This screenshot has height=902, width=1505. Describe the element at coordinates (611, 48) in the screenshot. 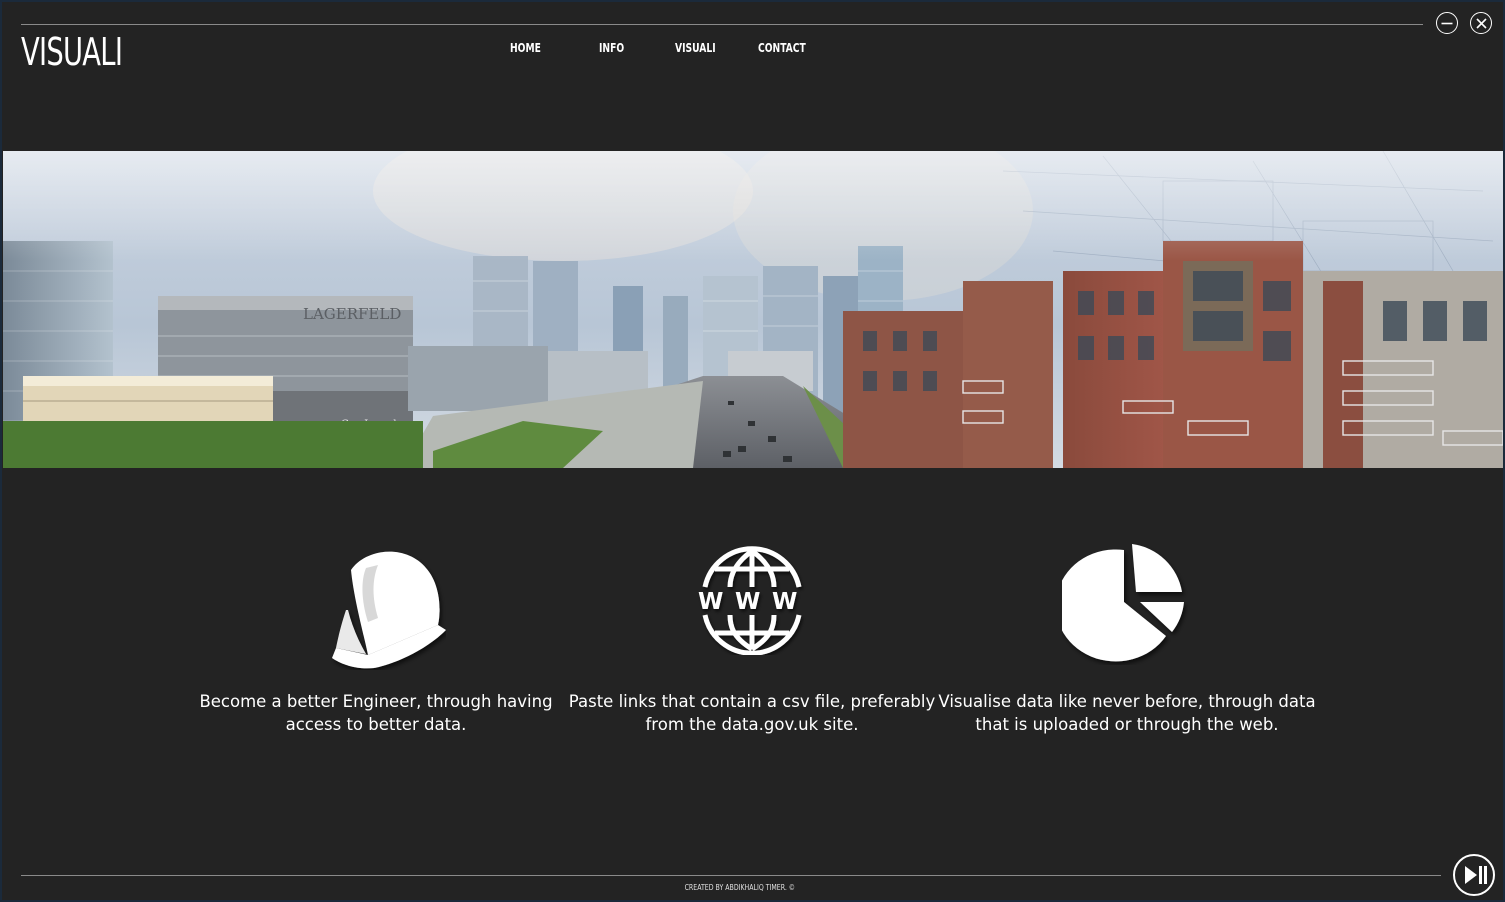

I see `nav-info-link: INFO` at that location.